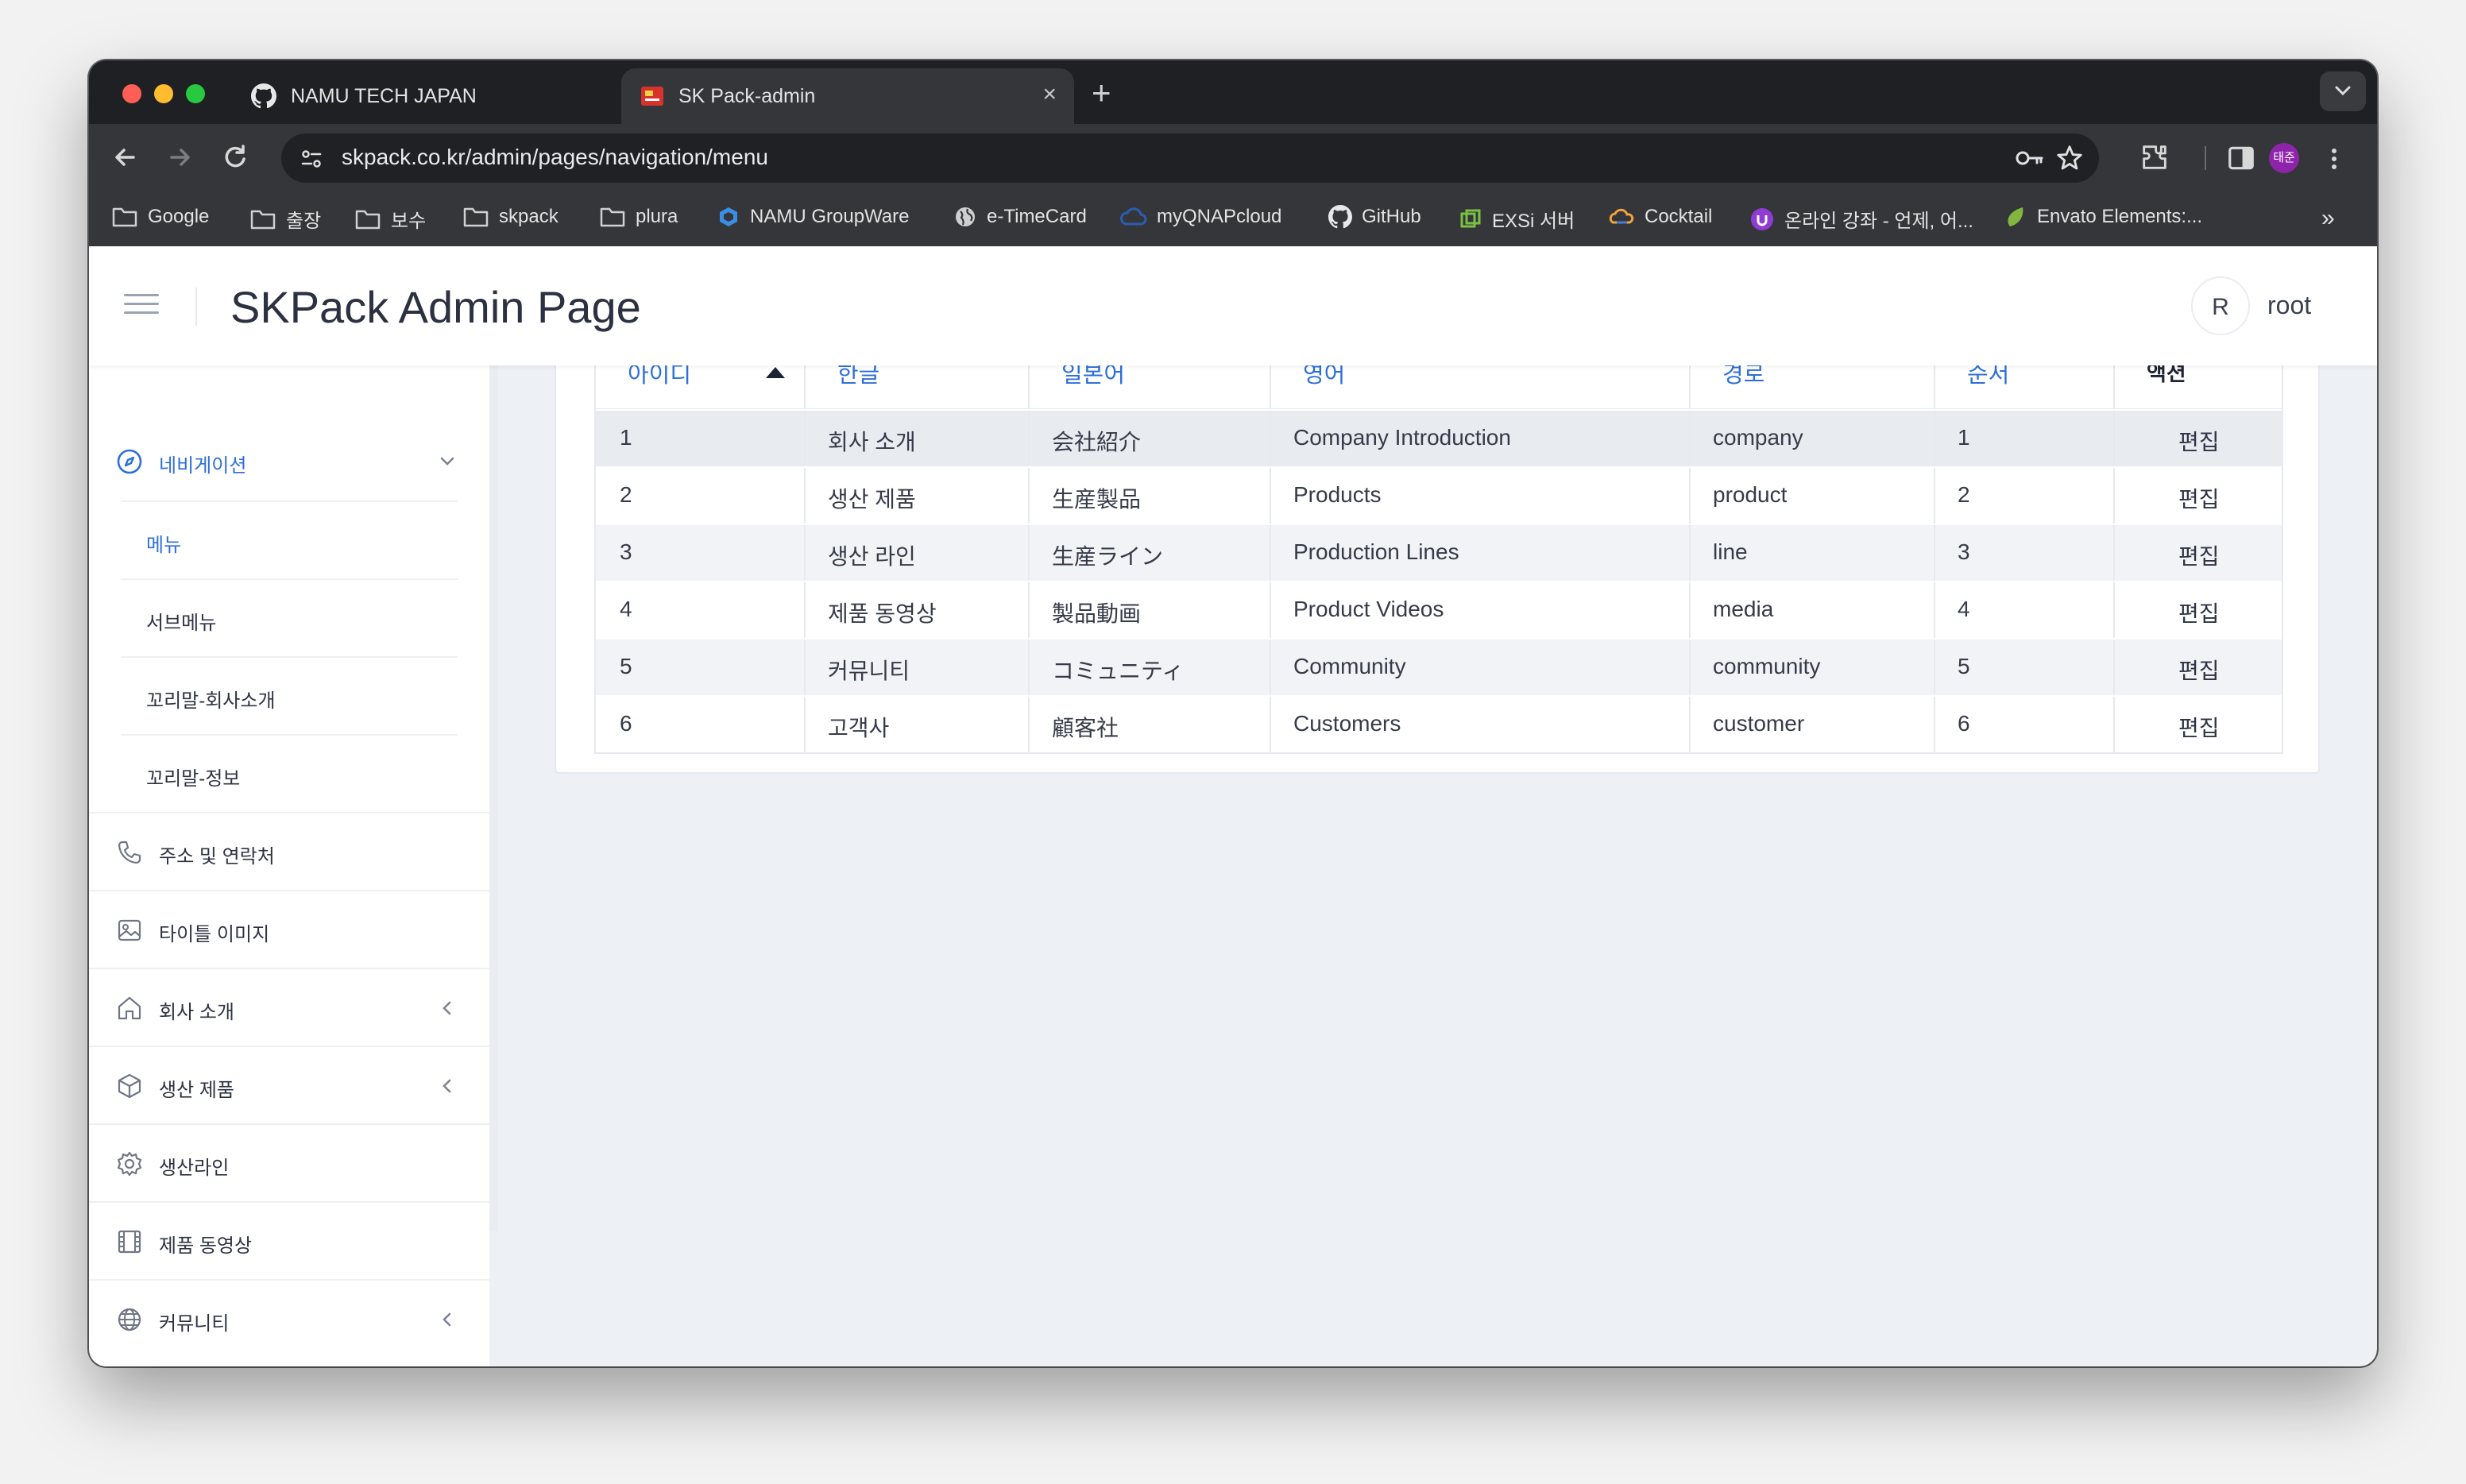 The image size is (2466, 1484). I want to click on cloud-icon, so click(1133, 216).